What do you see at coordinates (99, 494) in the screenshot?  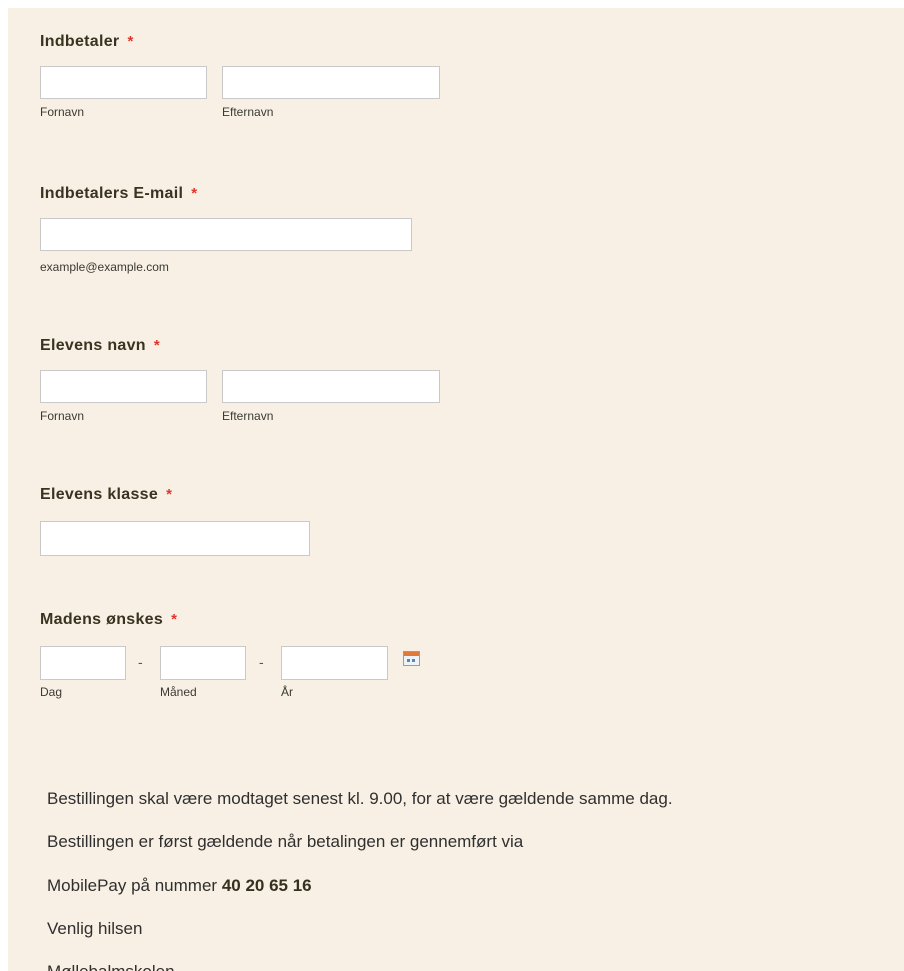 I see `student-class-label-text: Elevens klasse` at bounding box center [99, 494].